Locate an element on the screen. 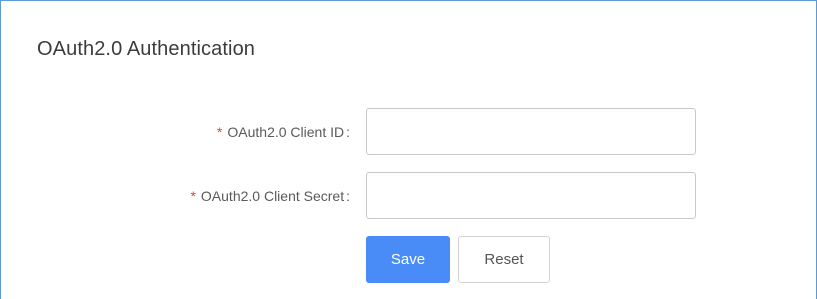  client-secret-label: * OAuth2.0 Client Secret: is located at coordinates (270, 196).